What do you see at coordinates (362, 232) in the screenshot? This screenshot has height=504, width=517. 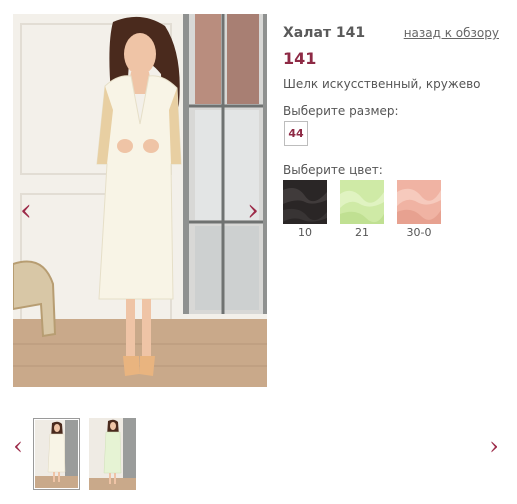 I see `color-code-21: 21` at bounding box center [362, 232].